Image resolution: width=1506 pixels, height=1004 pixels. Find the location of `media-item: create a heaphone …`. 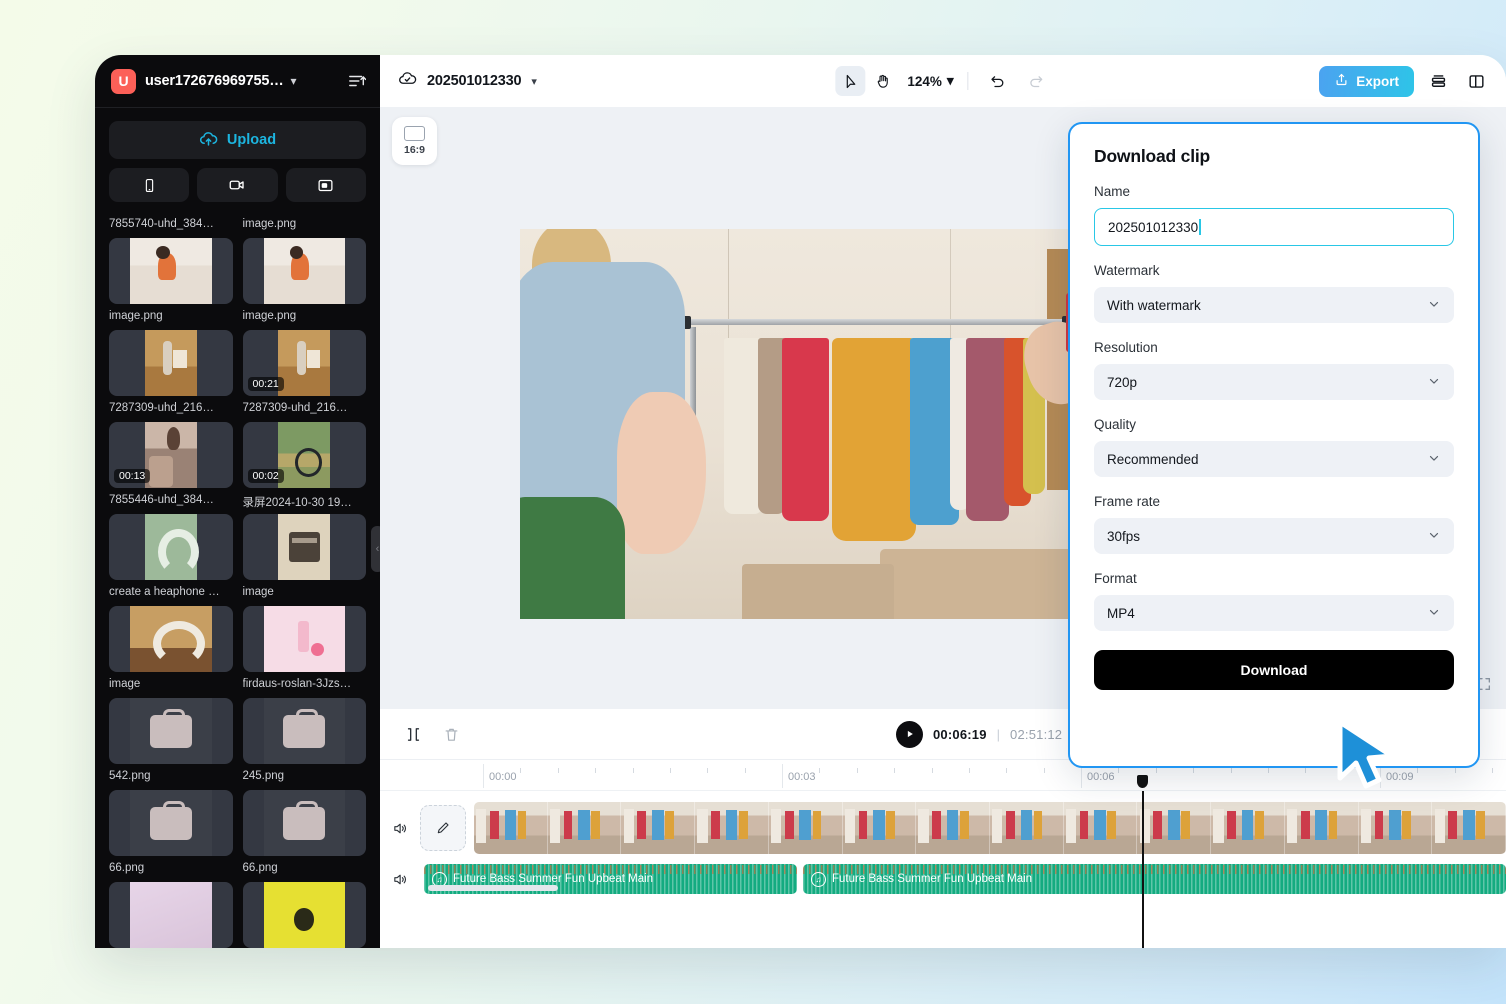

media-item: create a heaphone … is located at coordinates (171, 627).